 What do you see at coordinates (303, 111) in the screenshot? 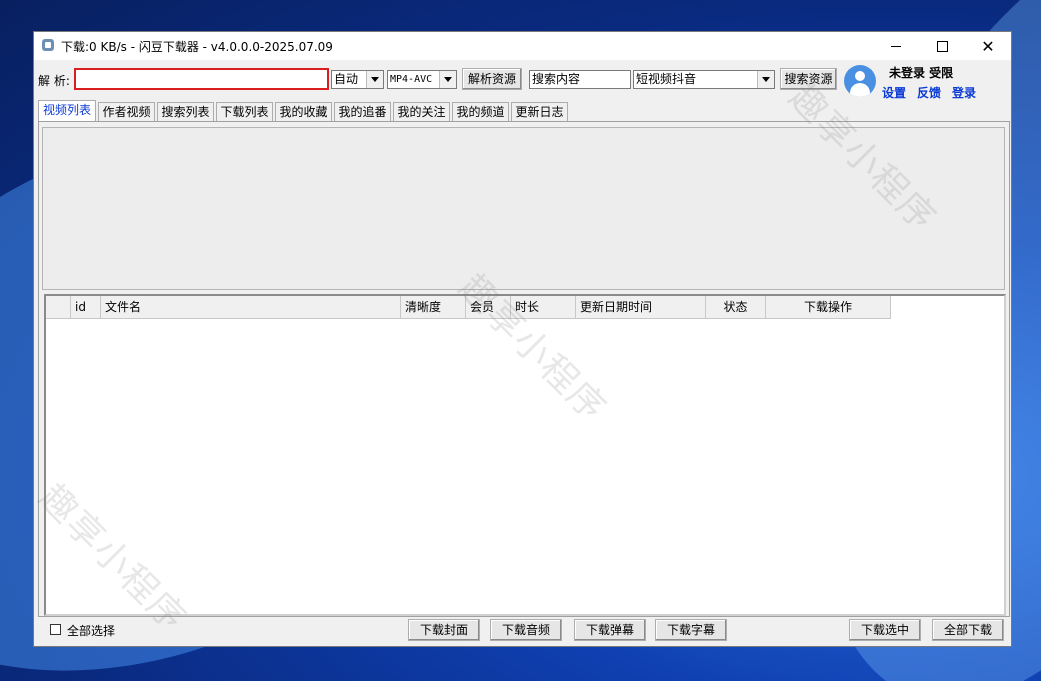
I see `tab-favorites: 我的收藏` at bounding box center [303, 111].